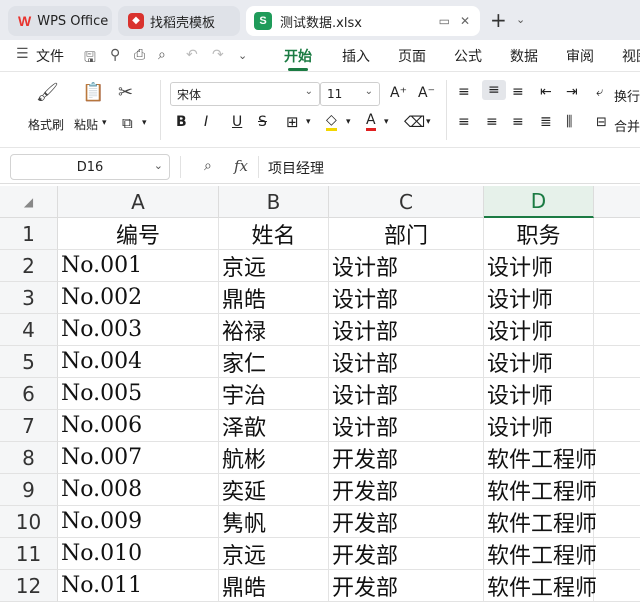 The height and width of the screenshot is (608, 640). I want to click on fill-color-icon: ◇, so click(331, 121).